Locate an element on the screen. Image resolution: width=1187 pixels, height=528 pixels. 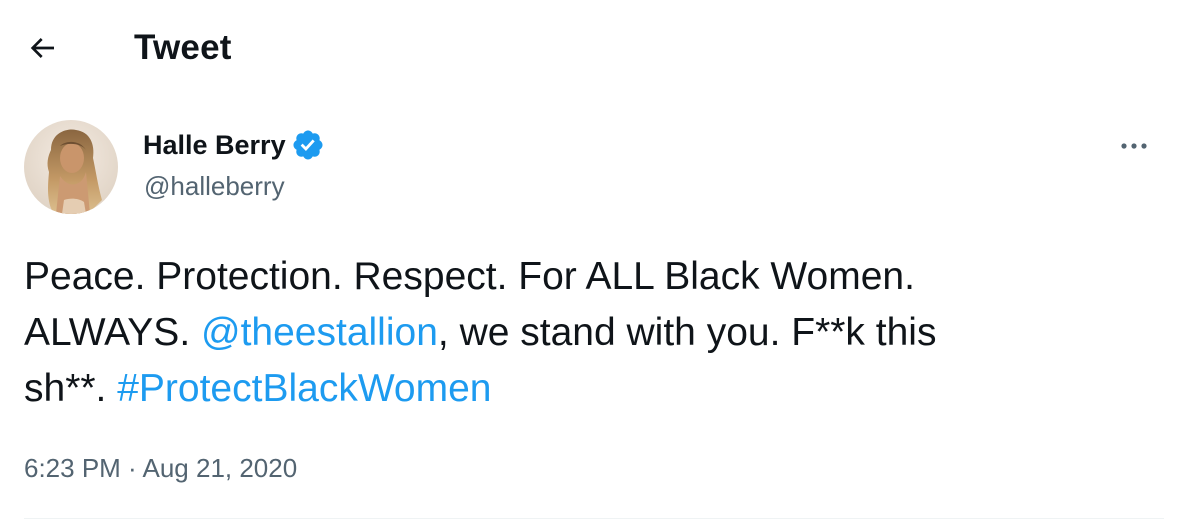
page-title: Tweet is located at coordinates (183, 47).